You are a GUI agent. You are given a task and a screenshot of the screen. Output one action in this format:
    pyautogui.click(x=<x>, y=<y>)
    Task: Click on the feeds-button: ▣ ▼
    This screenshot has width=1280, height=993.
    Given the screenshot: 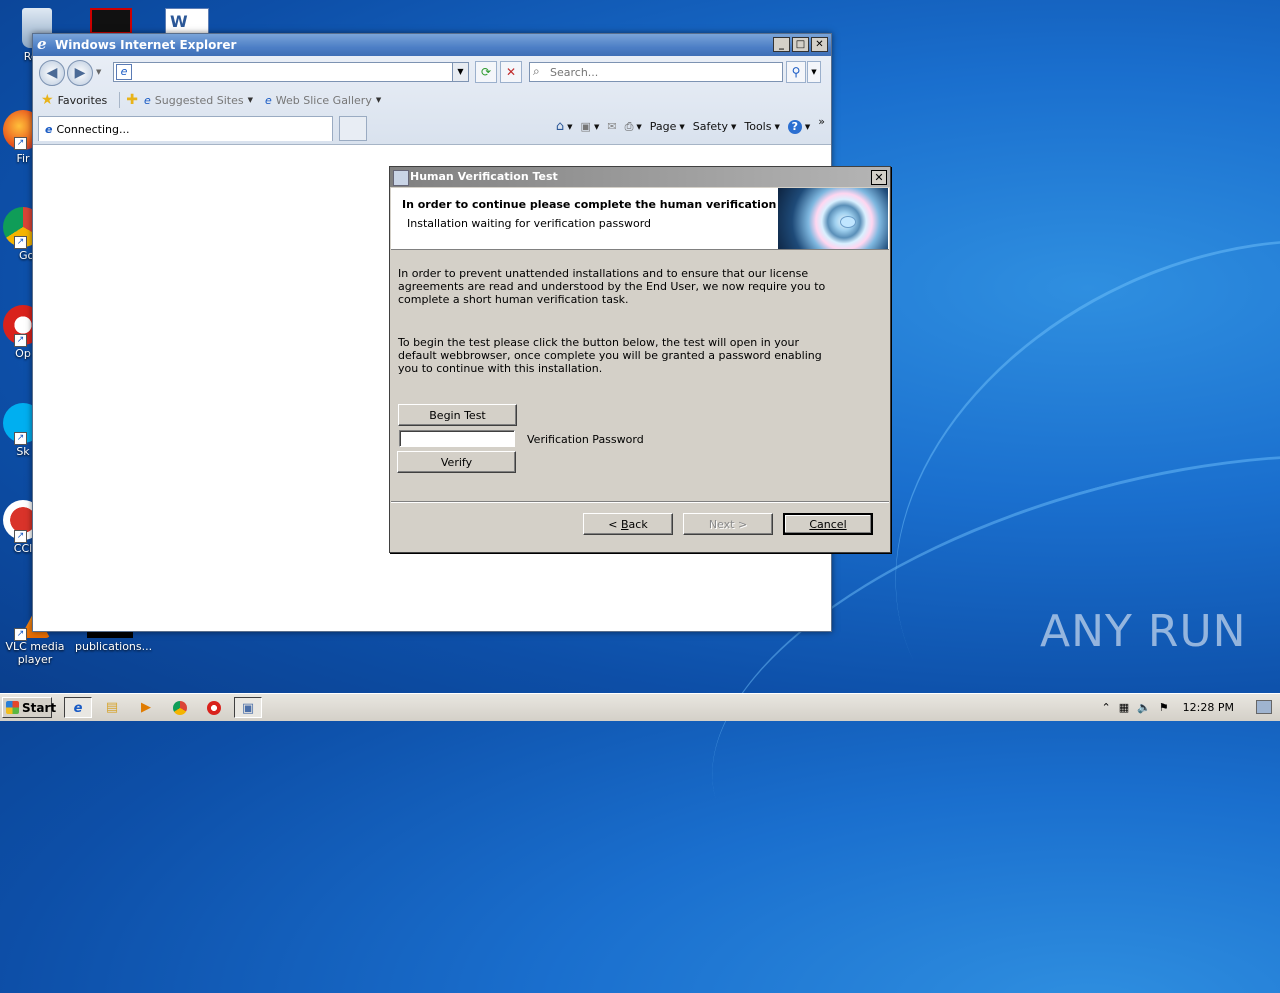 What is the action you would take?
    pyautogui.click(x=590, y=126)
    